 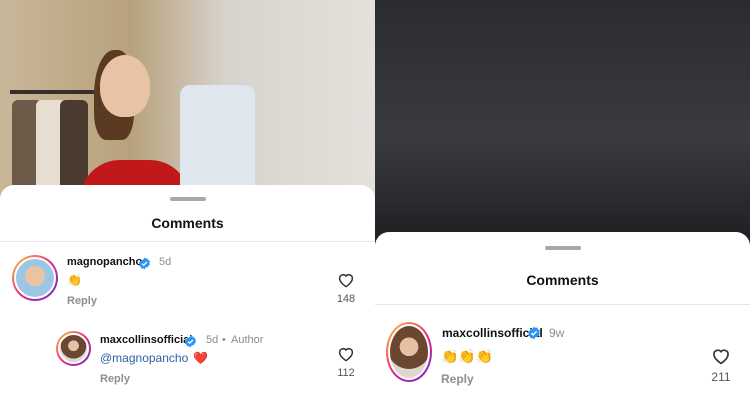 I want to click on comment-item: maxcollinsofficial 9w 👏👏👏 Reply 211, so click(x=562, y=355).